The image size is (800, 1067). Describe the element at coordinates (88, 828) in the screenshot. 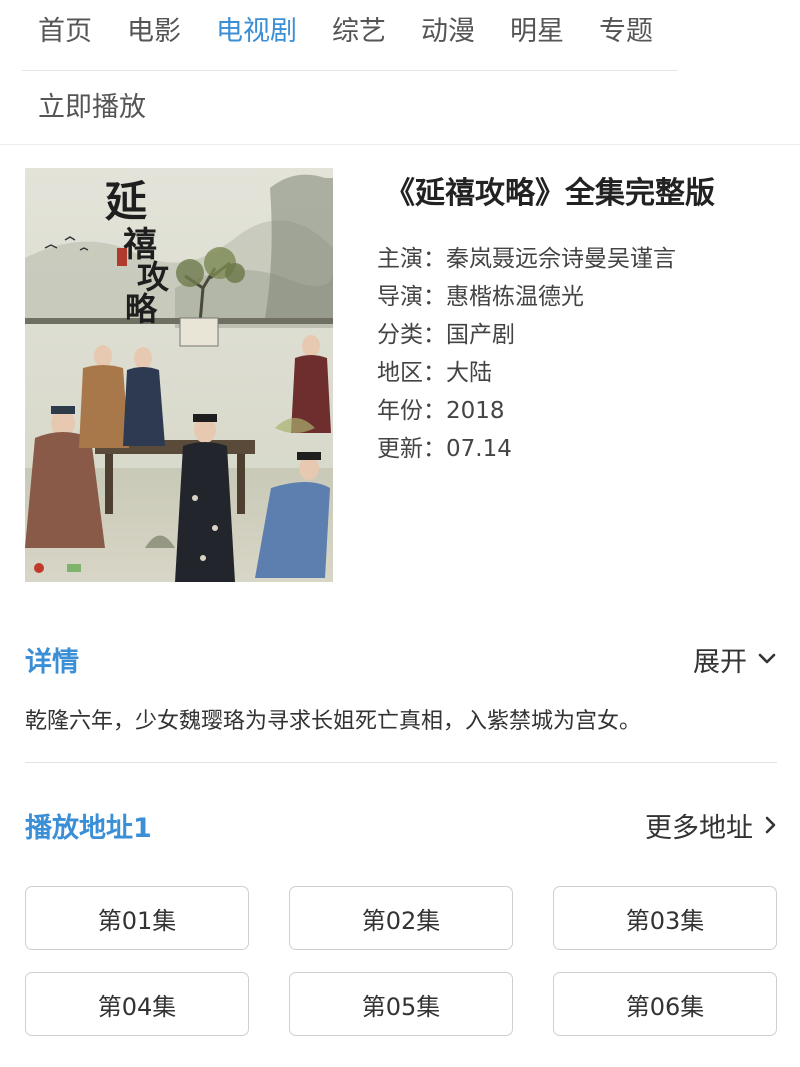

I see `play-heading: 播放地址1` at that location.